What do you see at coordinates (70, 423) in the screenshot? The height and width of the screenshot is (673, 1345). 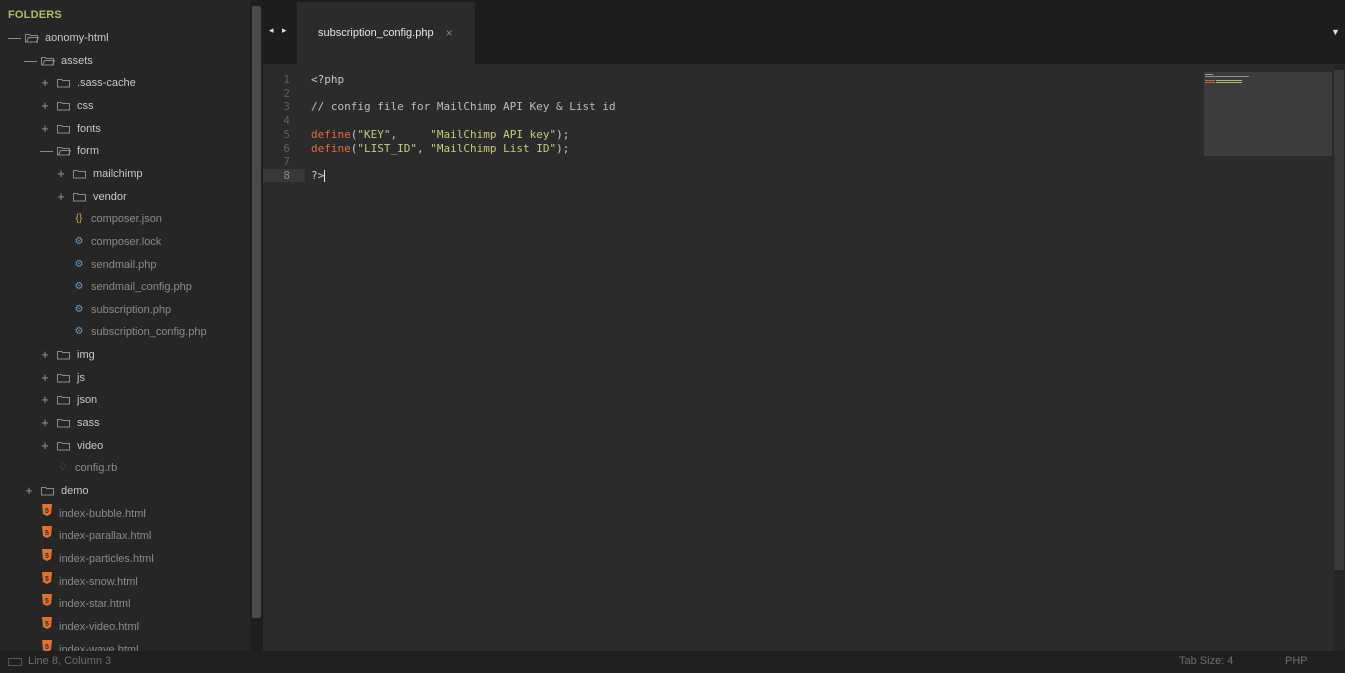 I see `folder-item: + sass` at bounding box center [70, 423].